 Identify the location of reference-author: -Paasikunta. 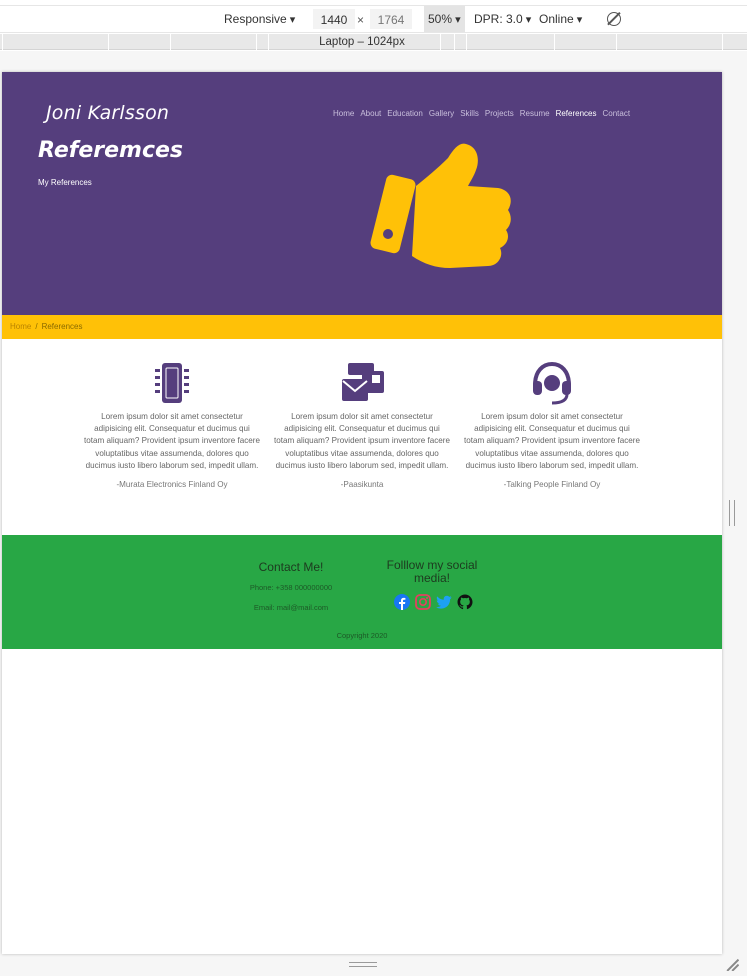
(362, 485).